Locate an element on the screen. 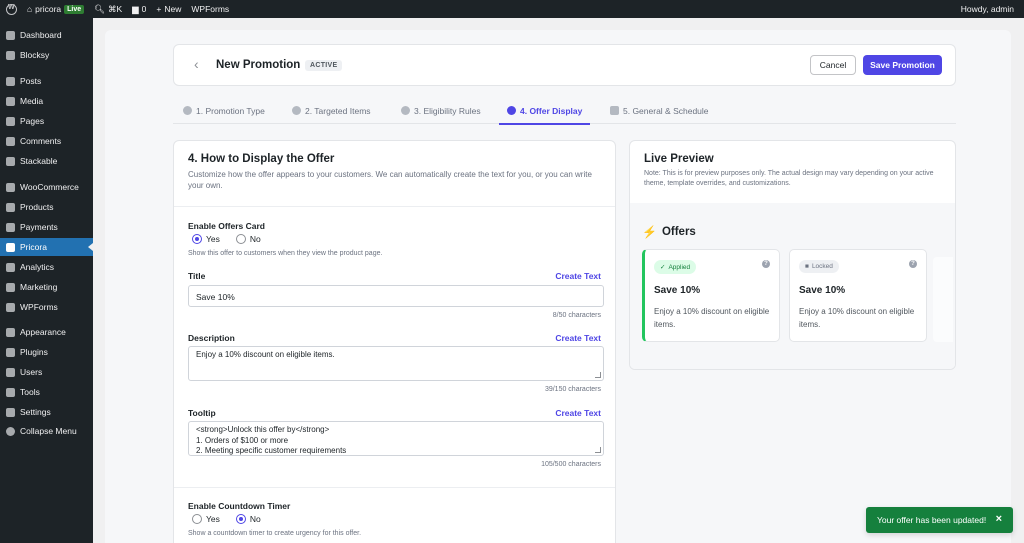 The height and width of the screenshot is (543, 1024). woocommerce-icon is located at coordinates (10, 187).